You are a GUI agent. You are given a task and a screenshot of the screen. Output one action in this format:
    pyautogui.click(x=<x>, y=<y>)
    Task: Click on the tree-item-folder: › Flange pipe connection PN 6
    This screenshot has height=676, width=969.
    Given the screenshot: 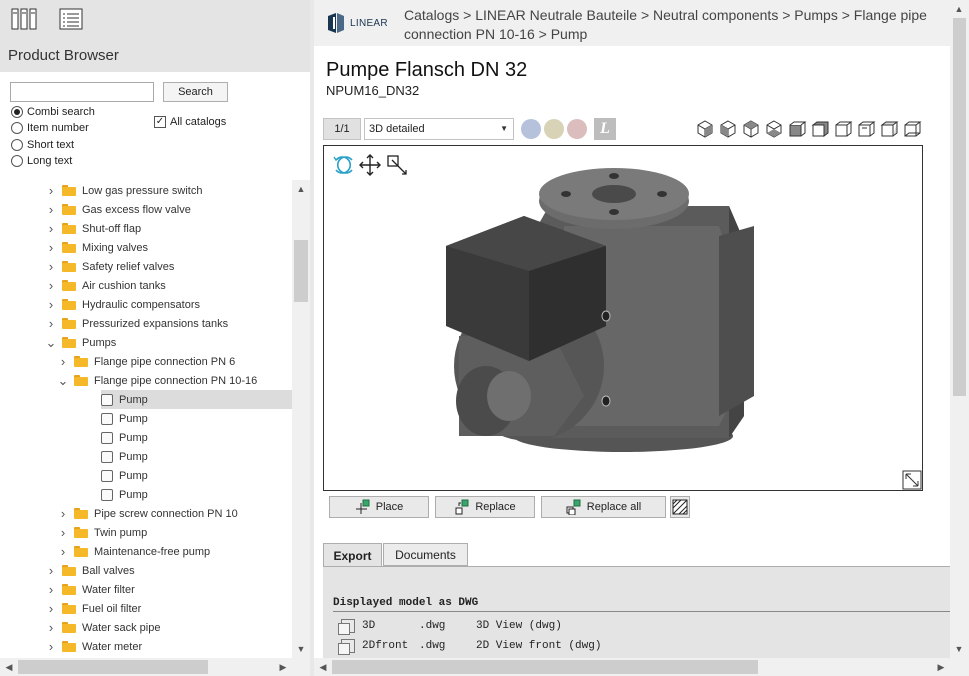 What is the action you would take?
    pyautogui.click(x=175, y=361)
    